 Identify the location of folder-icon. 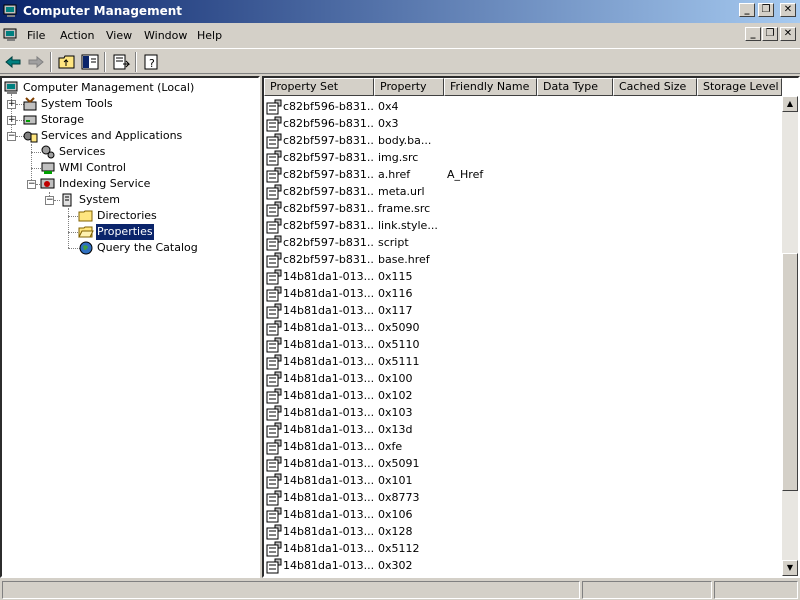
(85, 216).